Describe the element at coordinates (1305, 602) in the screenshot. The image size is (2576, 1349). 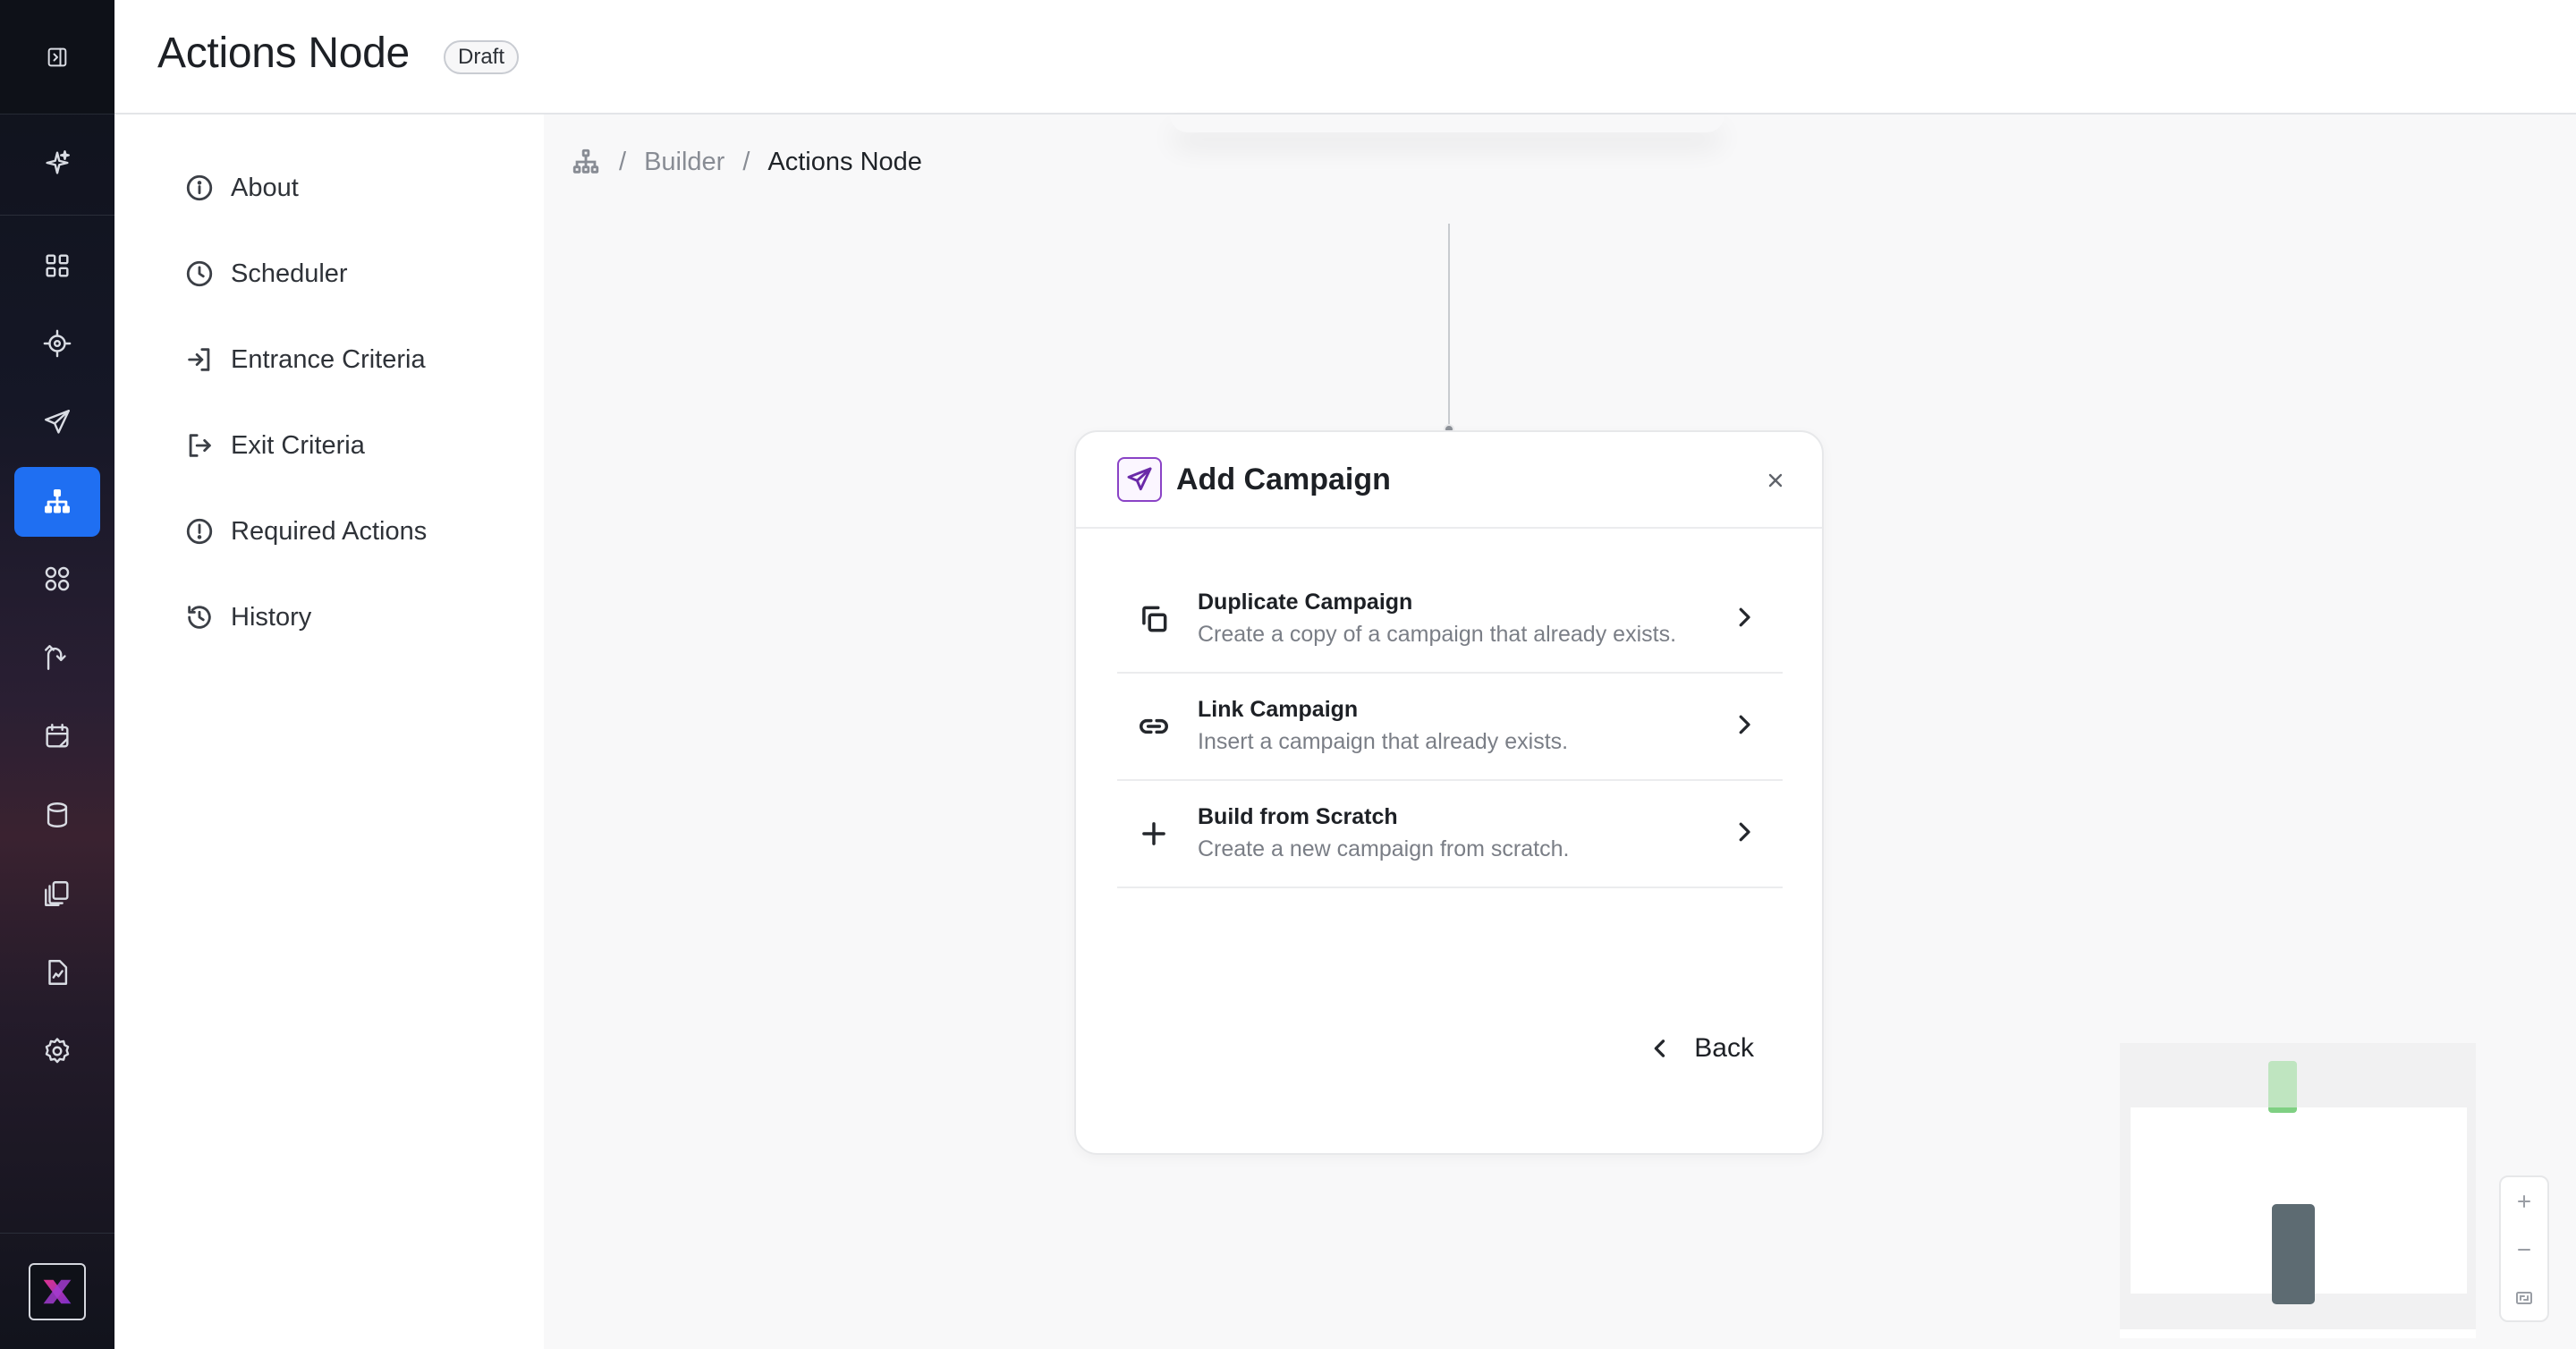
I see `option-title: Duplicate Campaign` at that location.